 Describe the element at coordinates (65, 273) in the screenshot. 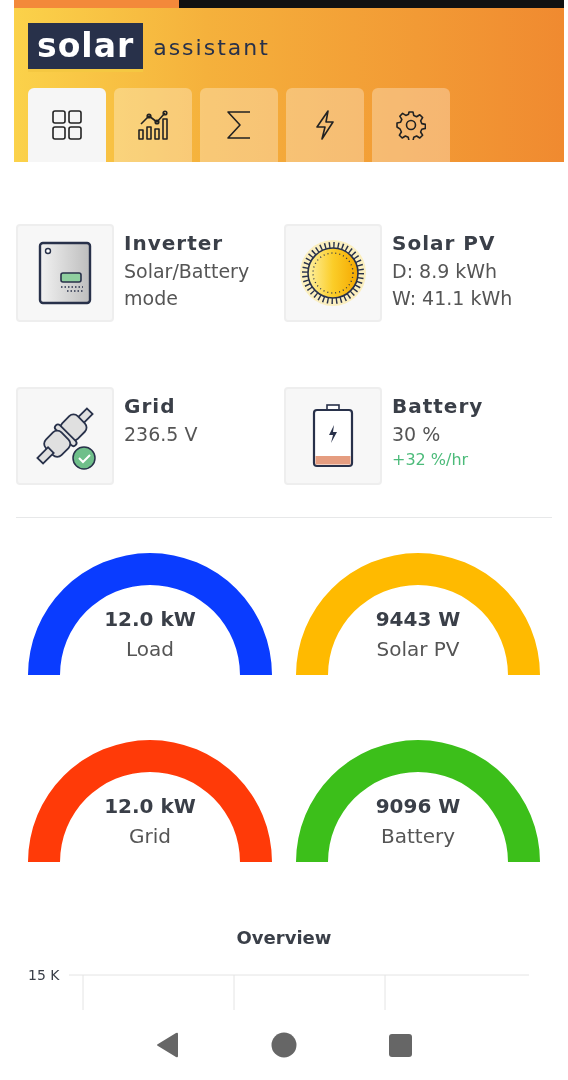

I see `inverter-icon` at that location.